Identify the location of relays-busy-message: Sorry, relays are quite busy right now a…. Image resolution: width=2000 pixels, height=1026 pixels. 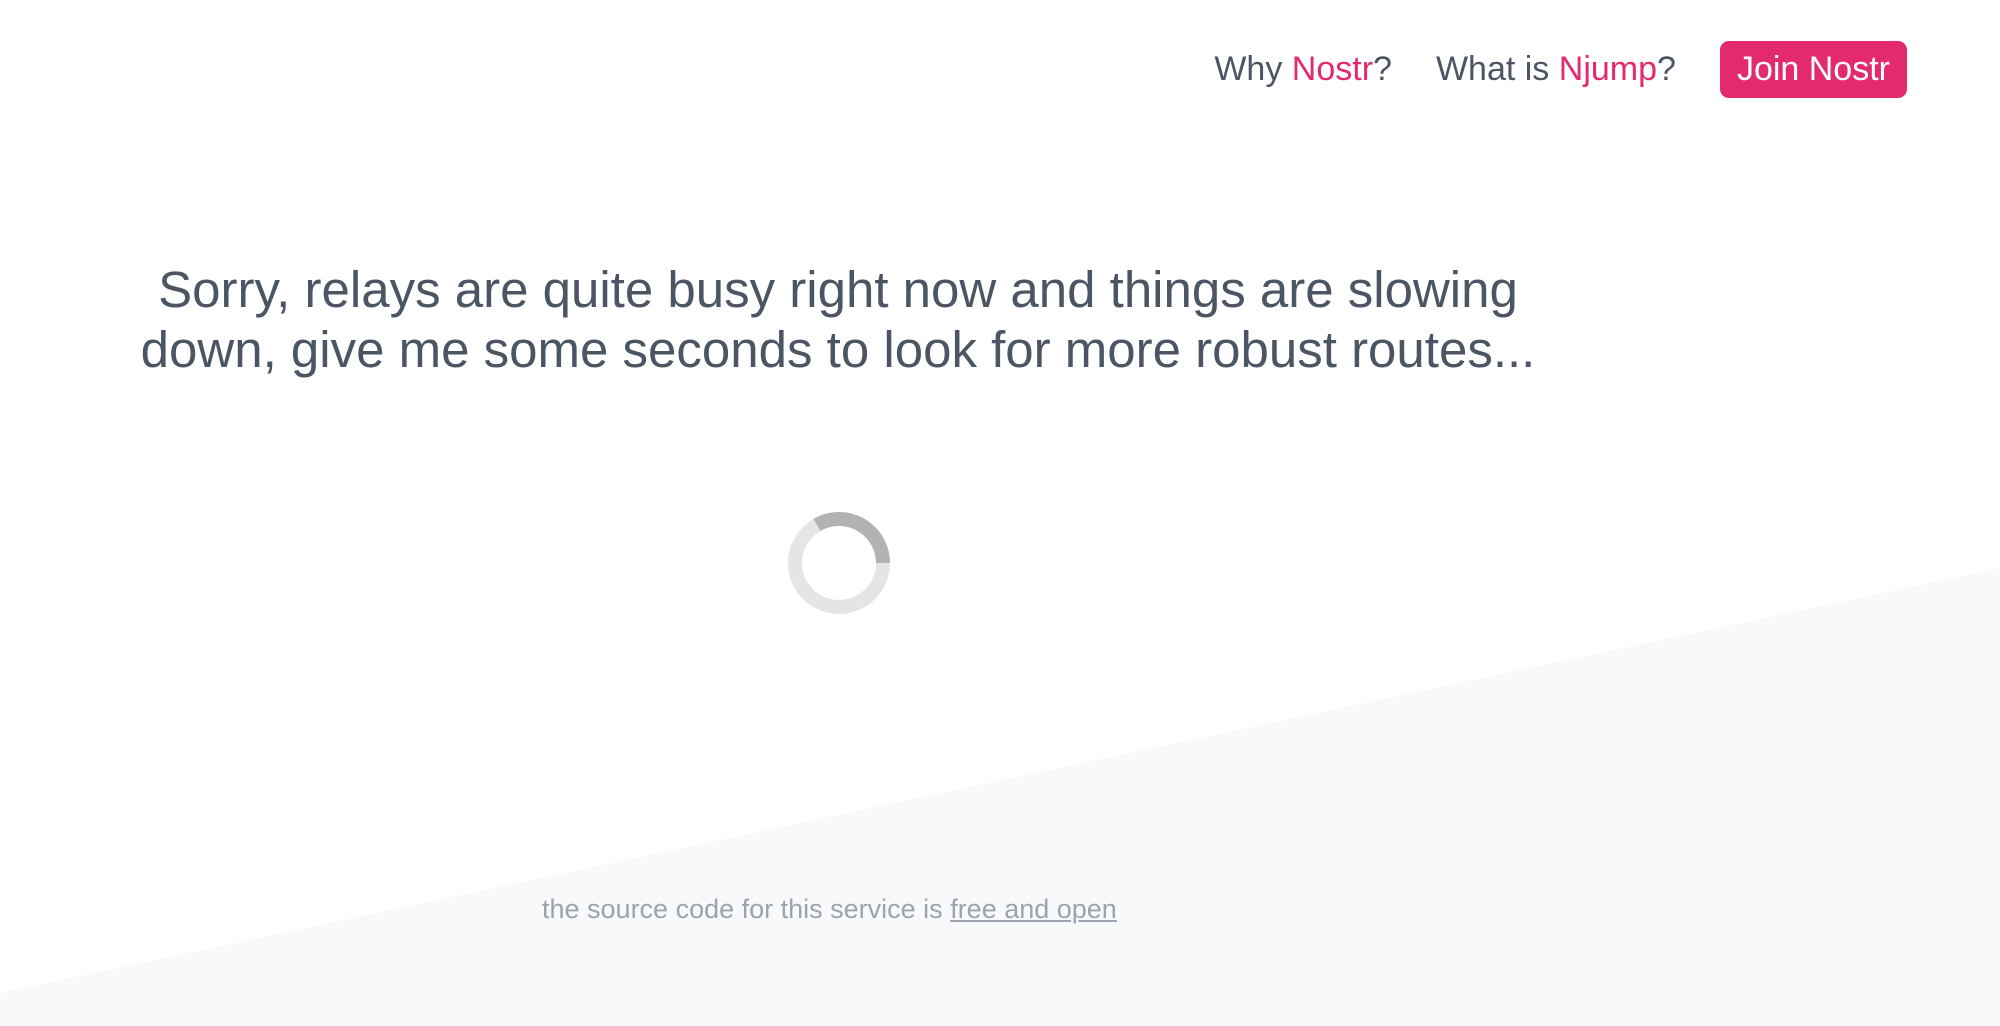
(838, 319).